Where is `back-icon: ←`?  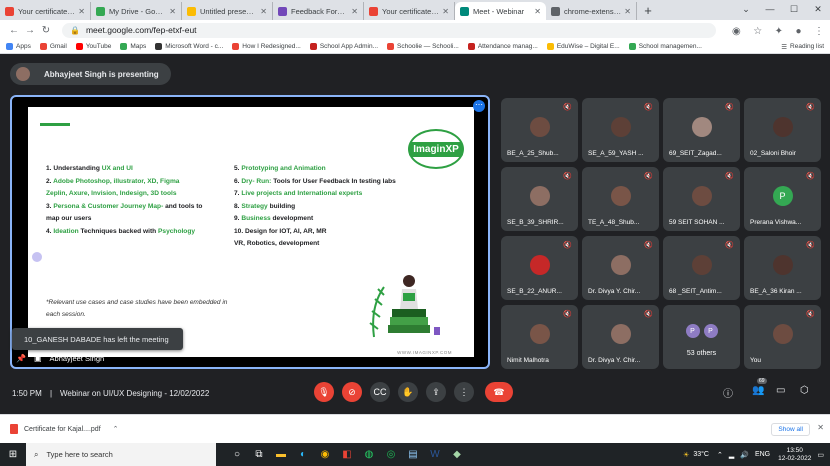
back-icon: ← is located at coordinates (14, 30).